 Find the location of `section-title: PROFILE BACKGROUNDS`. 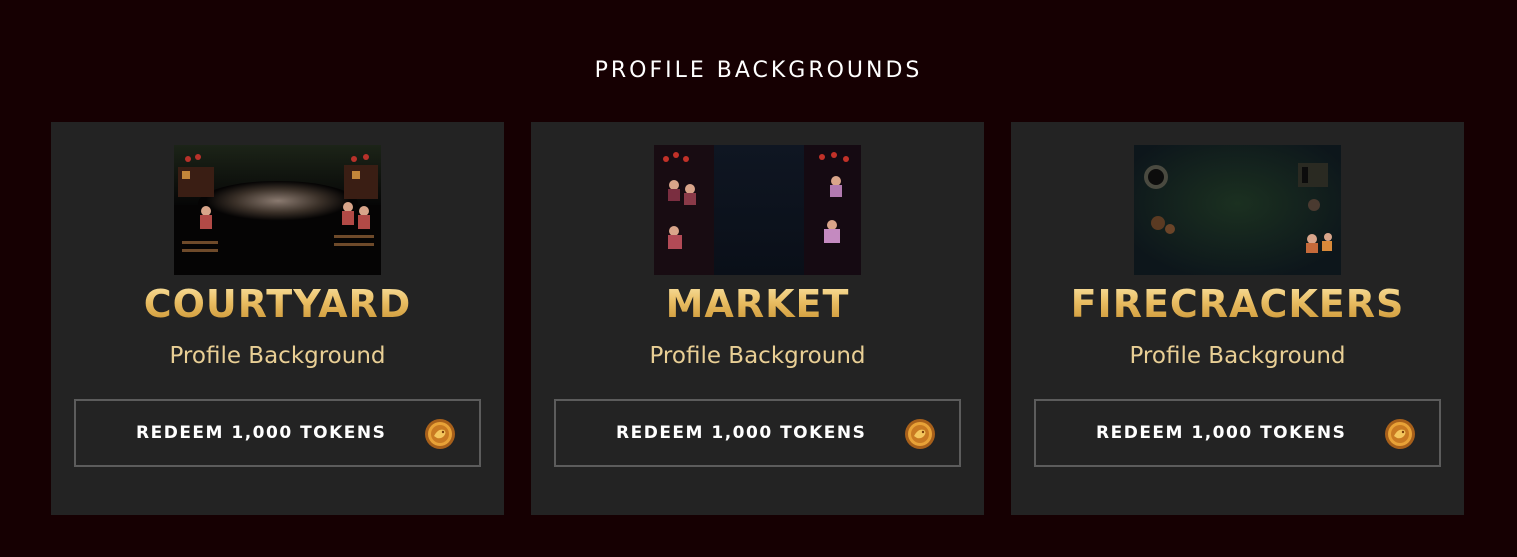

section-title: PROFILE BACKGROUNDS is located at coordinates (758, 70).